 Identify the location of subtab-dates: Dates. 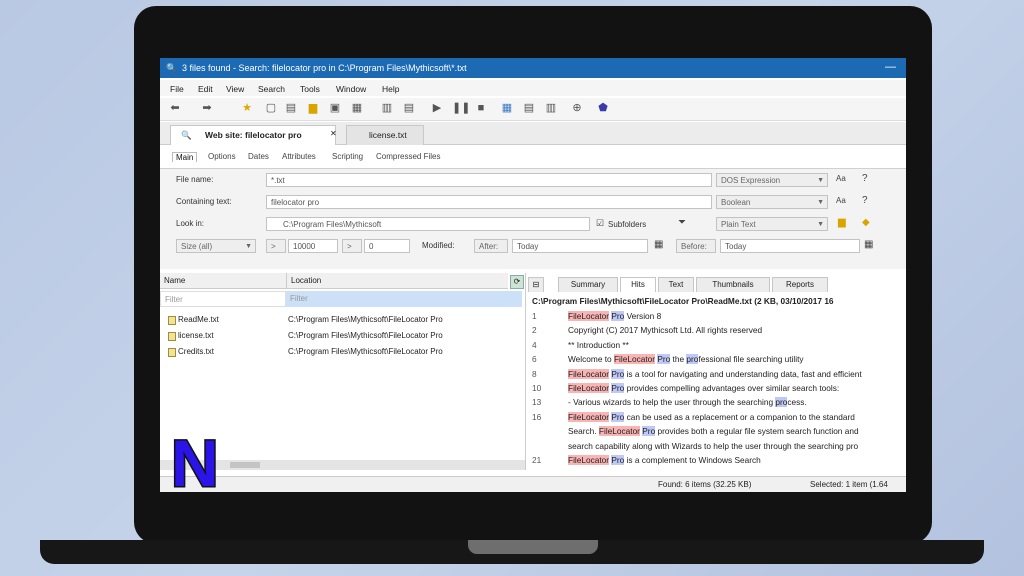
(258, 156).